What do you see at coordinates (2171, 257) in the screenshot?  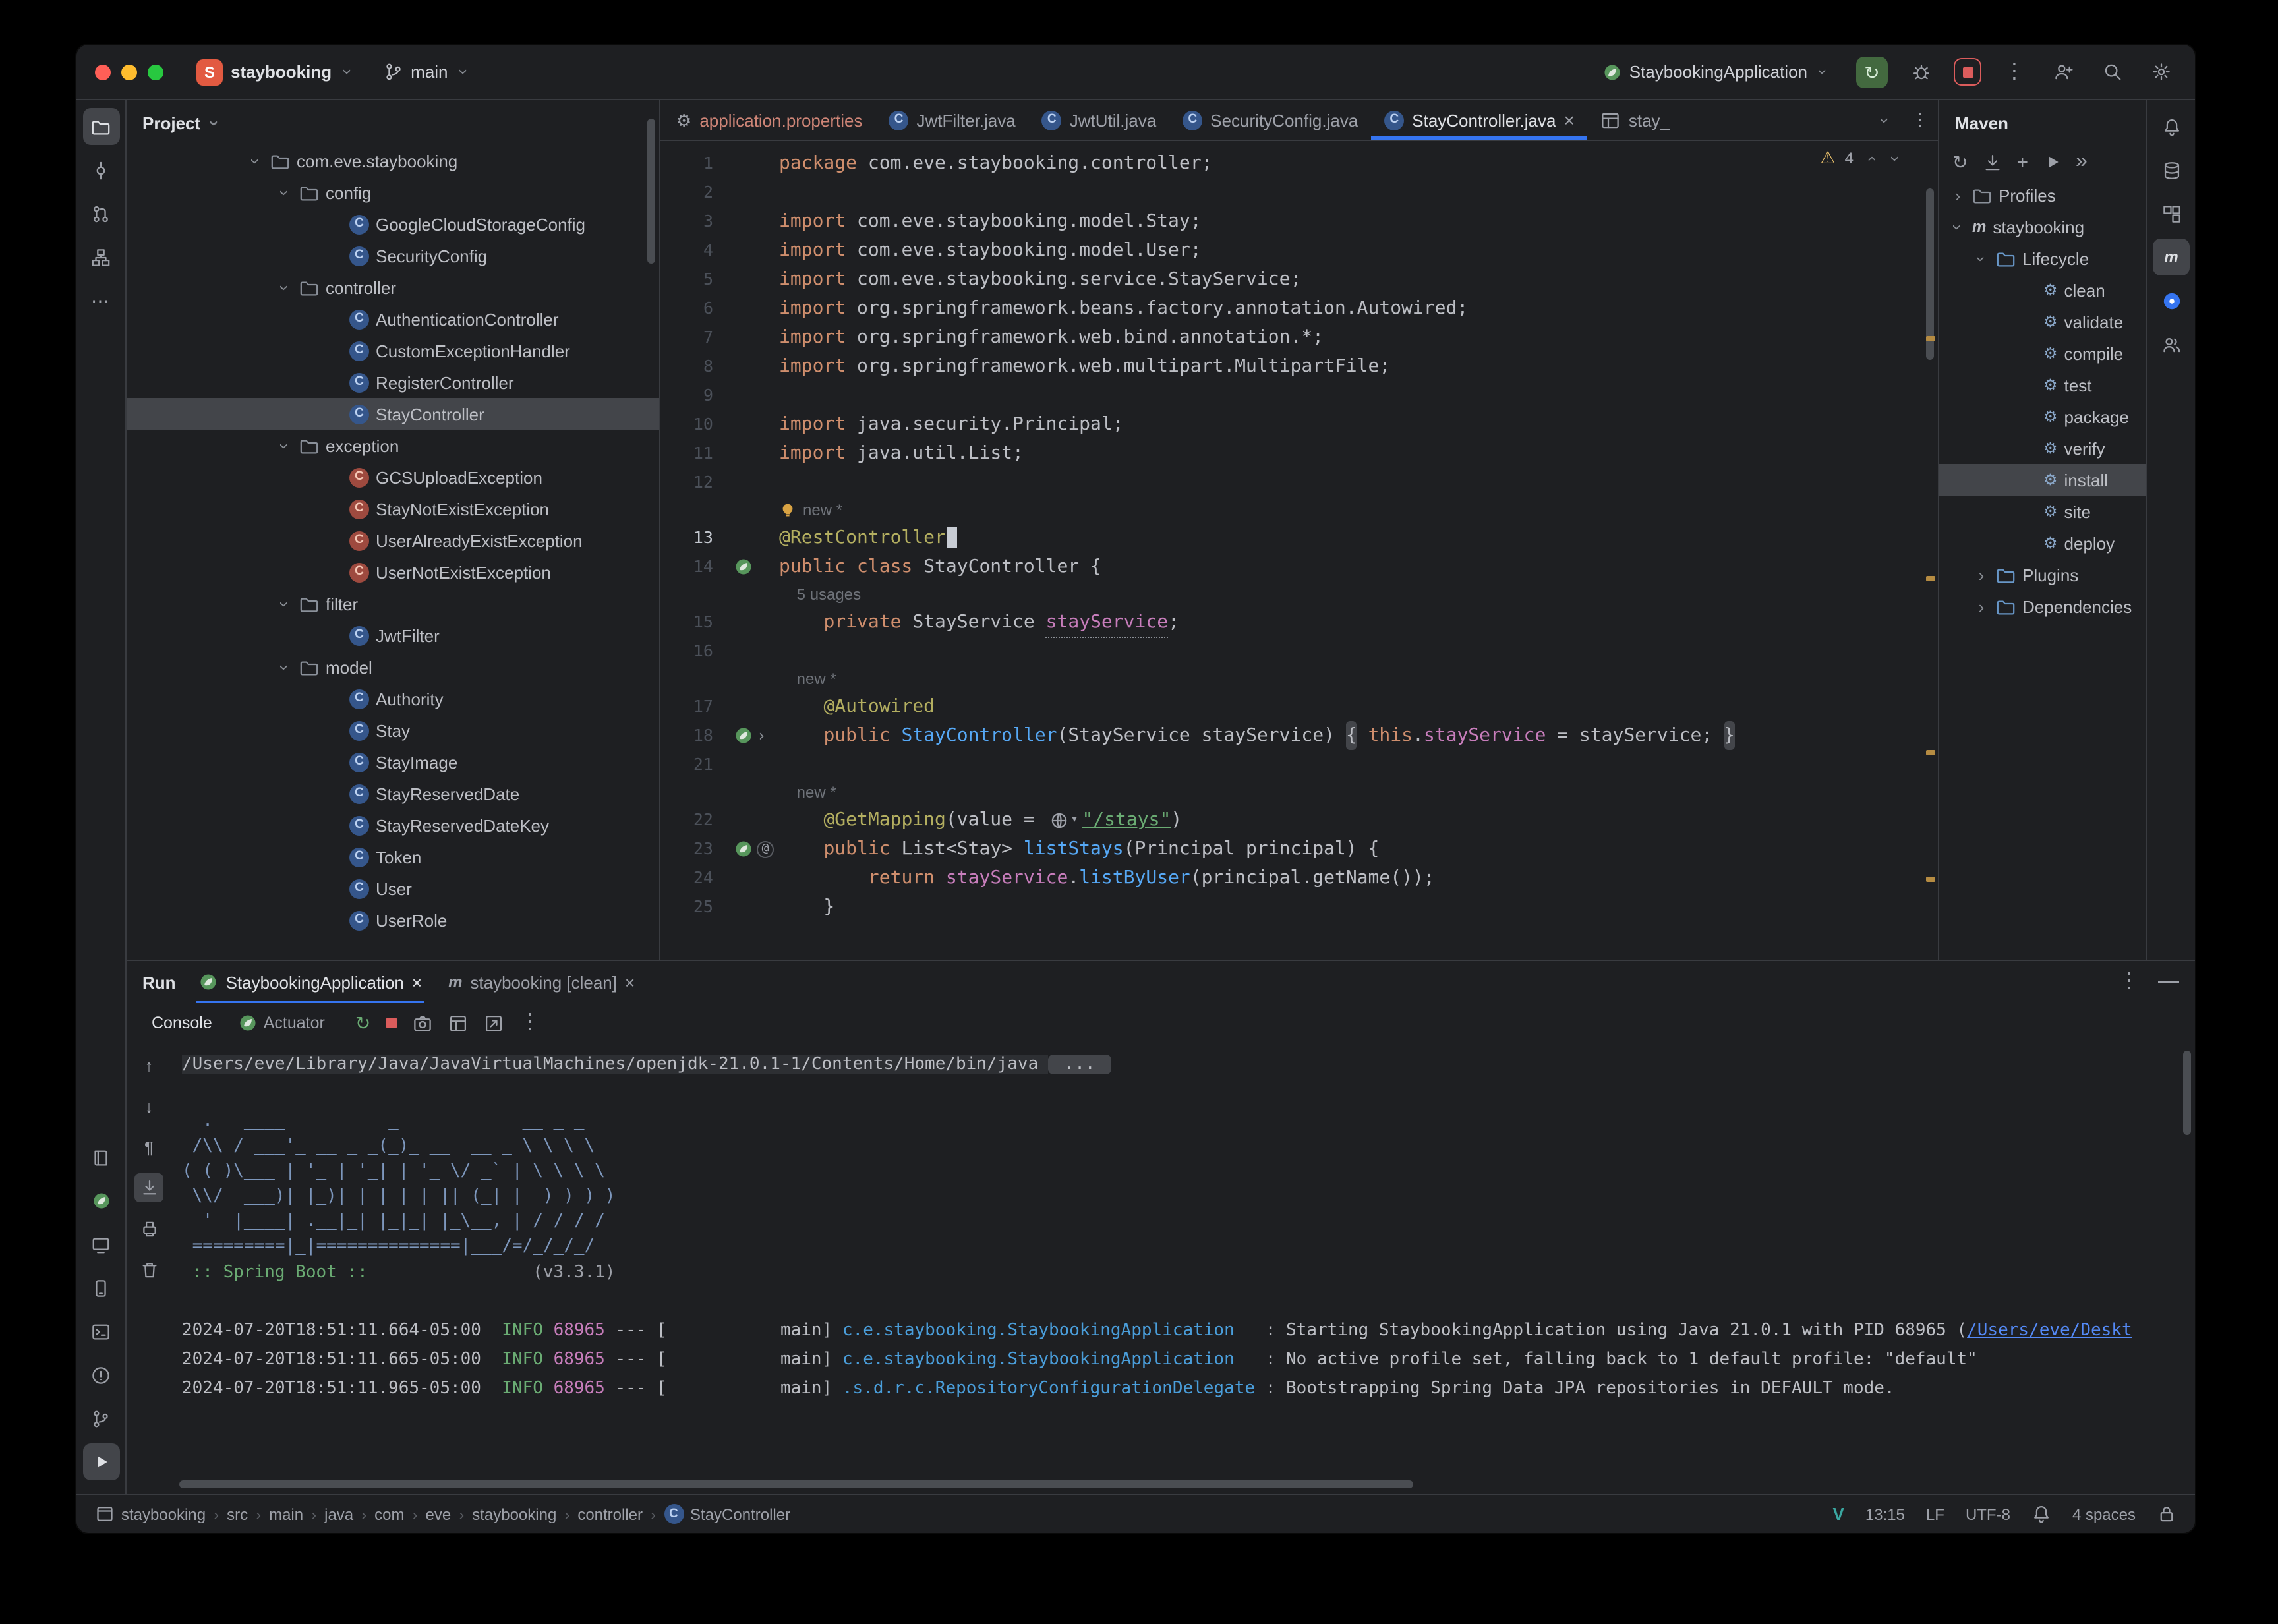 I see `tool-maven: m` at bounding box center [2171, 257].